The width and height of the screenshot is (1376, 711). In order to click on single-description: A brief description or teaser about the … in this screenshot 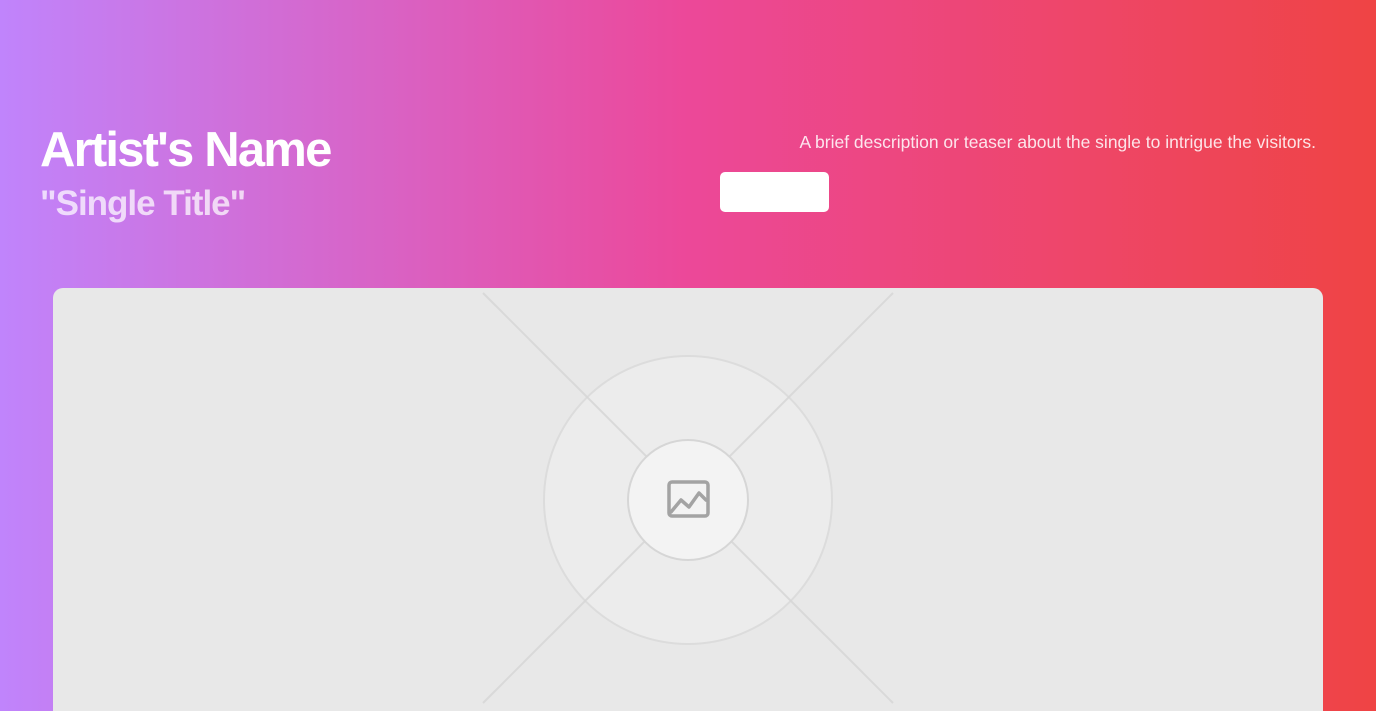, I will do `click(1057, 142)`.